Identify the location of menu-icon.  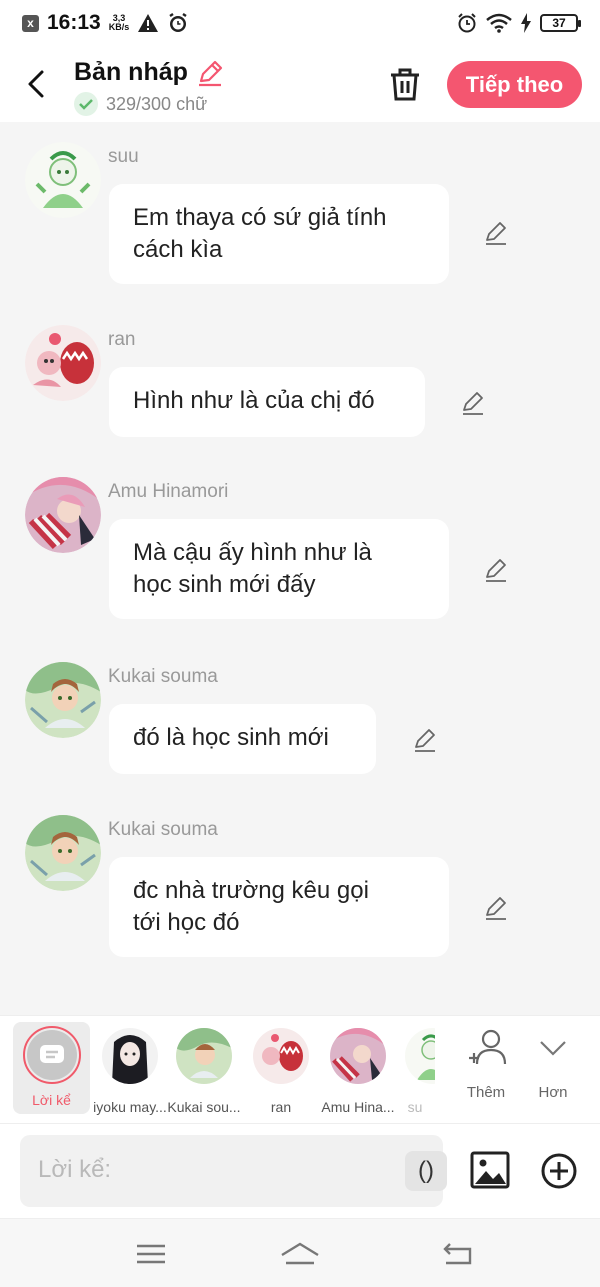
(151, 1254).